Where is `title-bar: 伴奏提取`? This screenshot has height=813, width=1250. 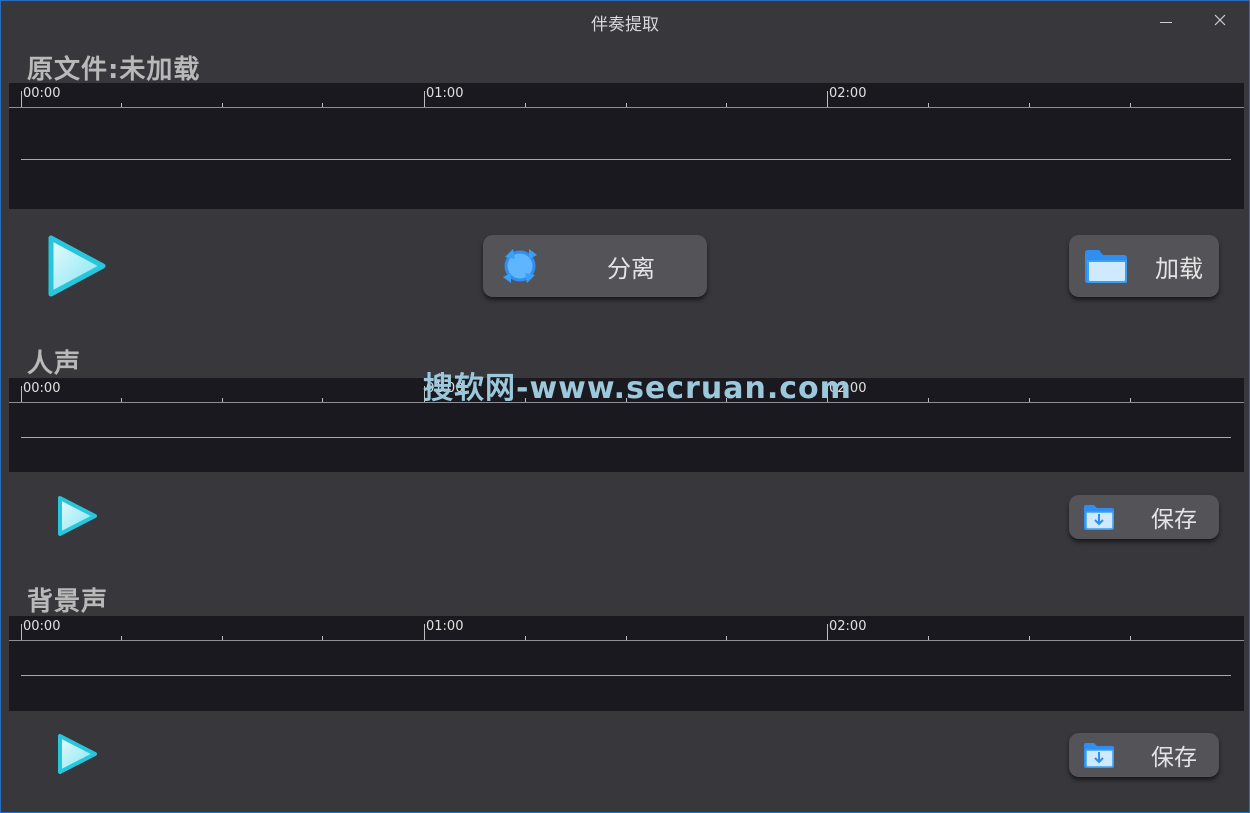 title-bar: 伴奏提取 is located at coordinates (625, 21).